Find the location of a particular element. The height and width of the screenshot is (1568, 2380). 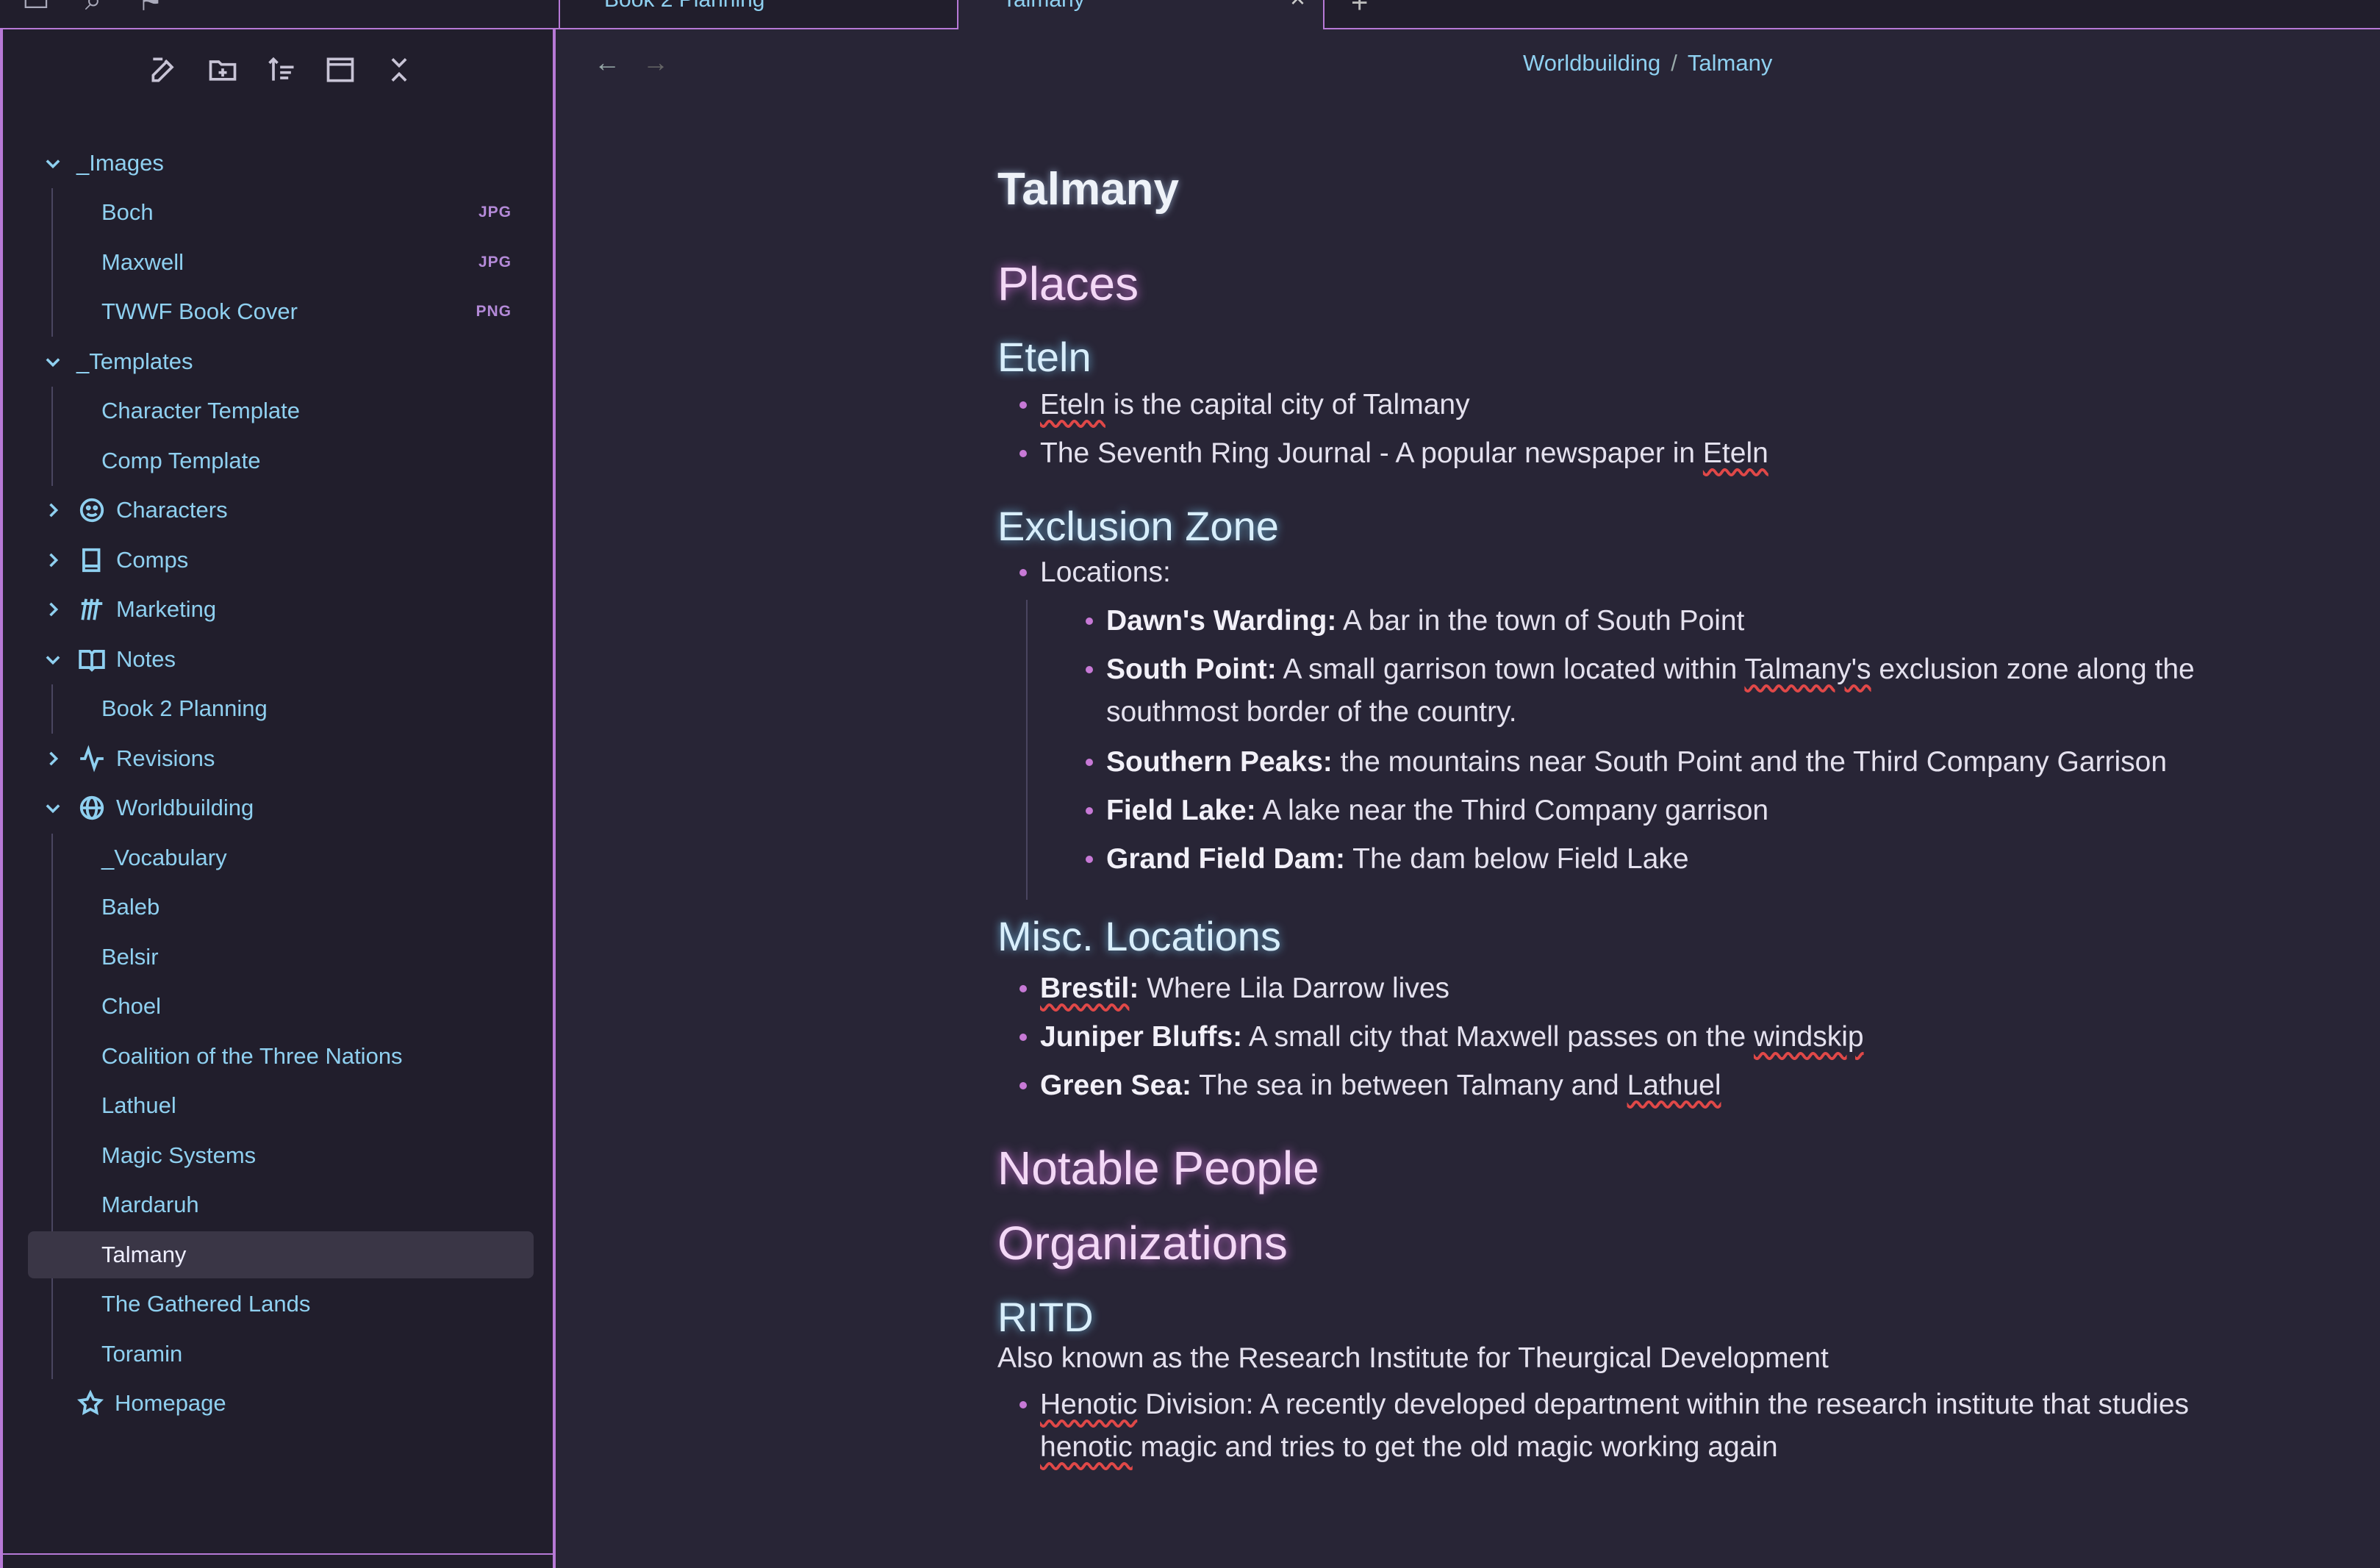

list-term: Henotic is located at coordinates (1089, 1404).